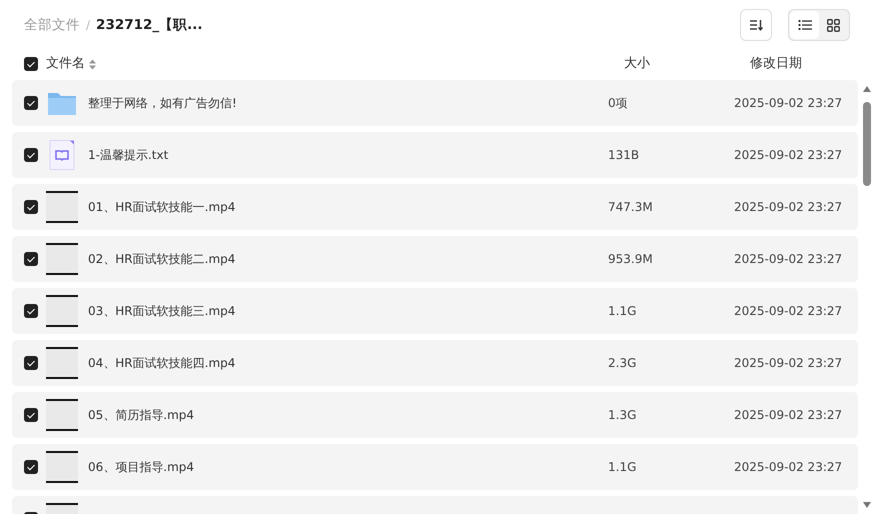 The image size is (874, 514). What do you see at coordinates (162, 311) in the screenshot?
I see `file-name: 03、HR面试软技能三.mp4` at bounding box center [162, 311].